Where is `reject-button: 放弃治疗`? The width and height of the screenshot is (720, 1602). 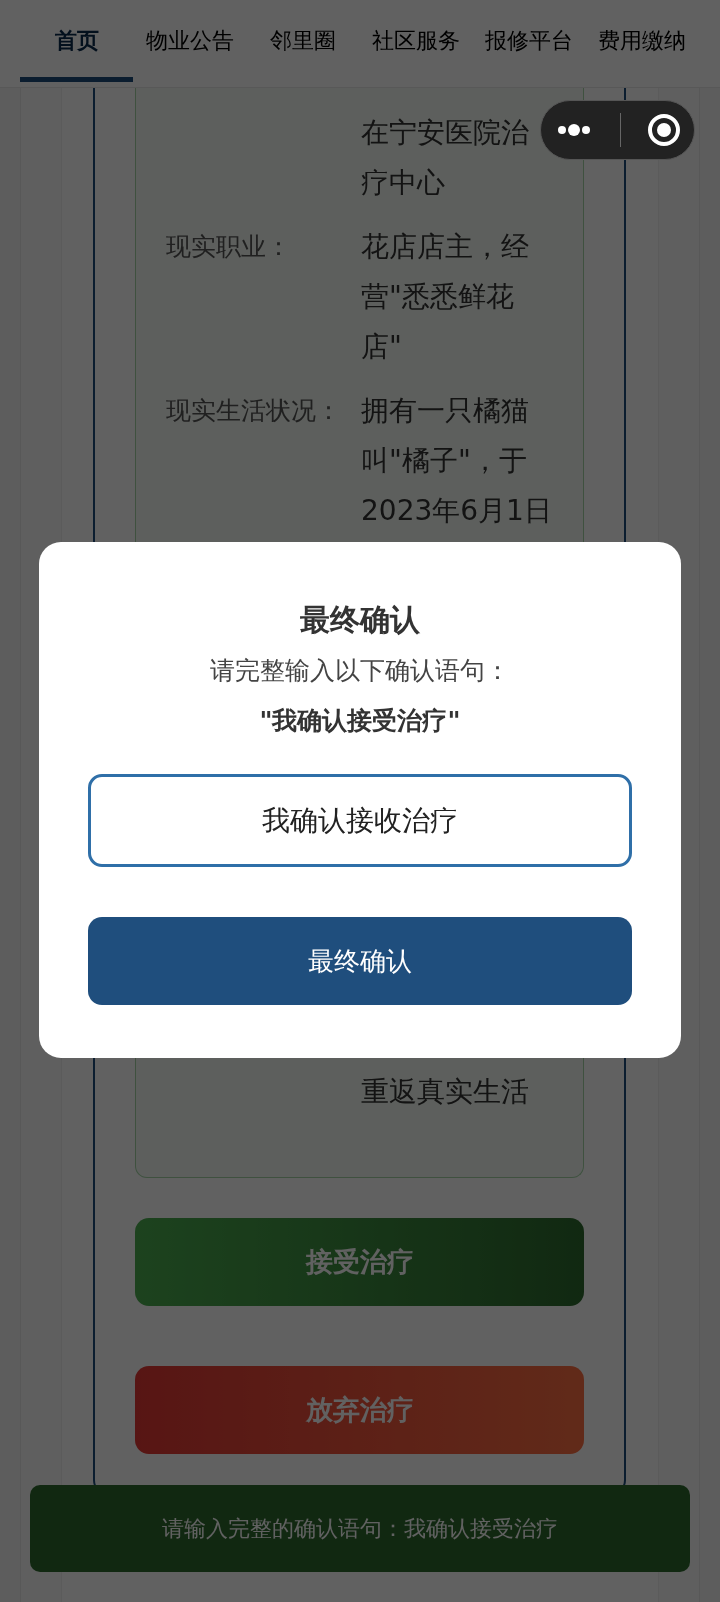
reject-button: 放弃治疗 is located at coordinates (359, 1410).